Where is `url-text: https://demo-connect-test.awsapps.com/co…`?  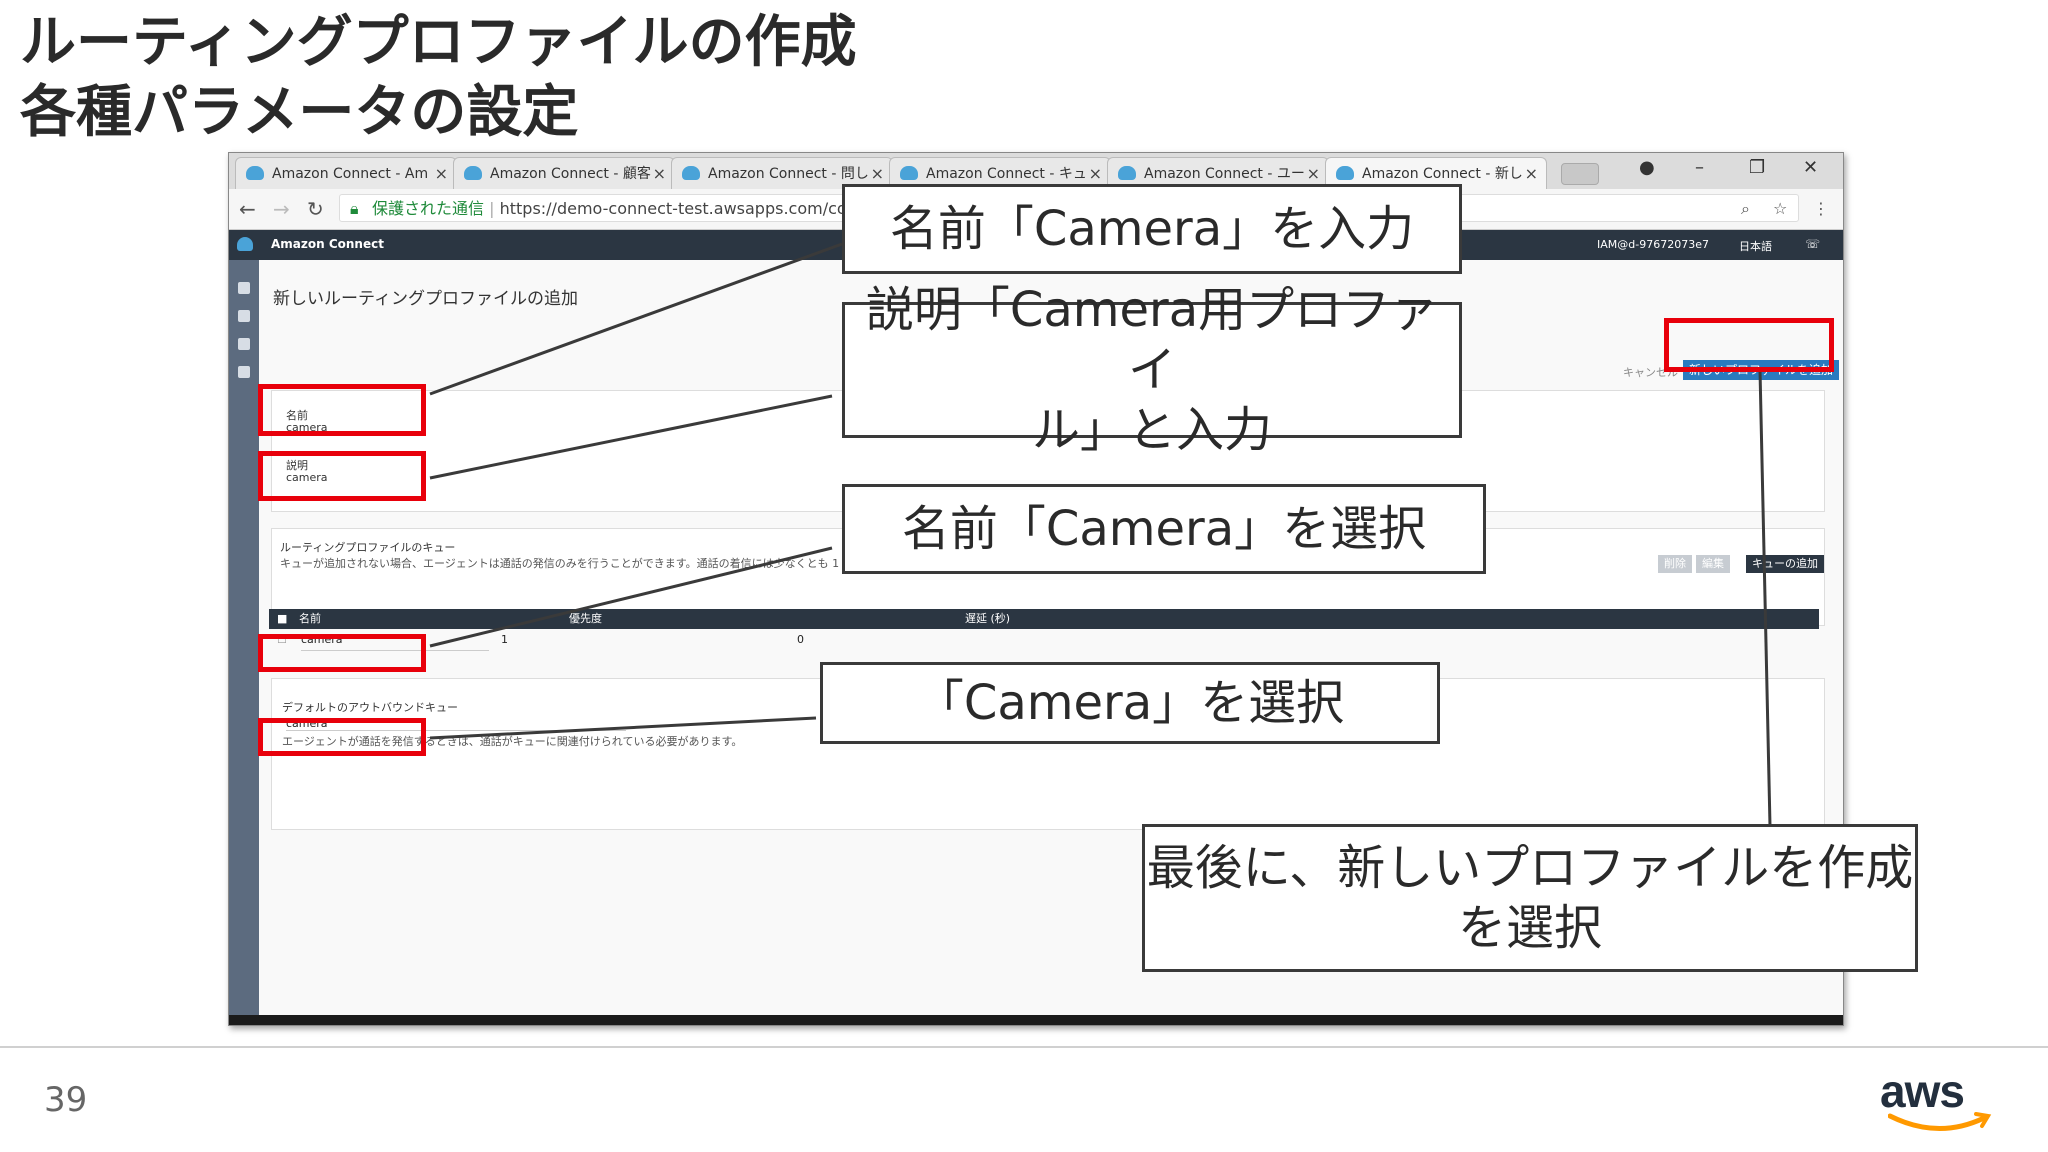 url-text: https://demo-connect-test.awsapps.com/co… is located at coordinates (695, 208).